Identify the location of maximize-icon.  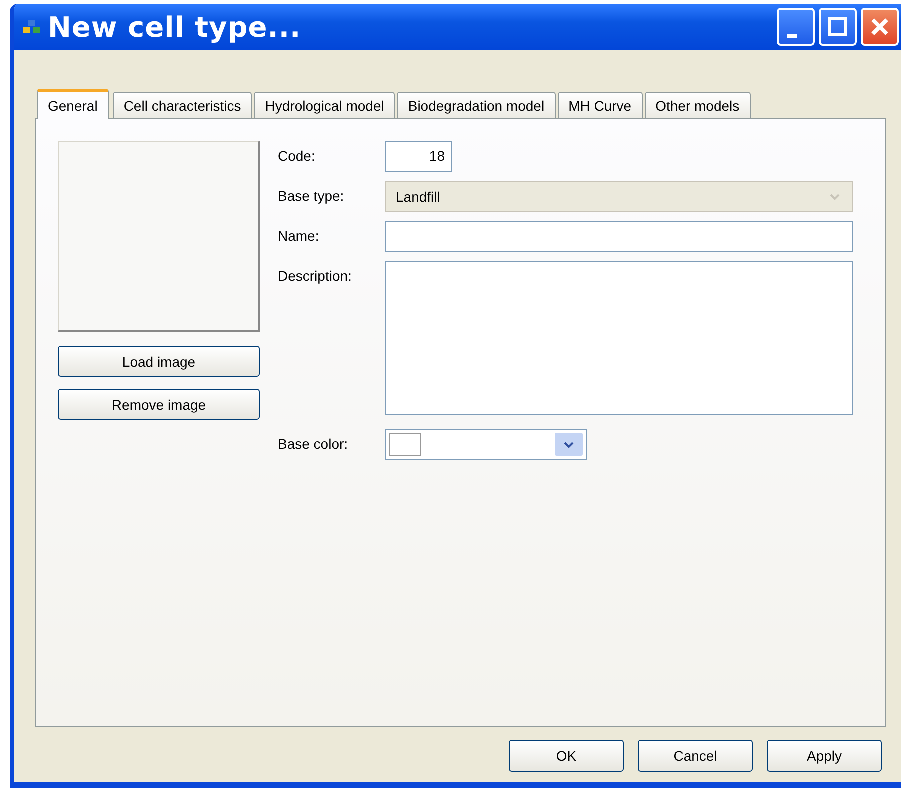
(838, 27).